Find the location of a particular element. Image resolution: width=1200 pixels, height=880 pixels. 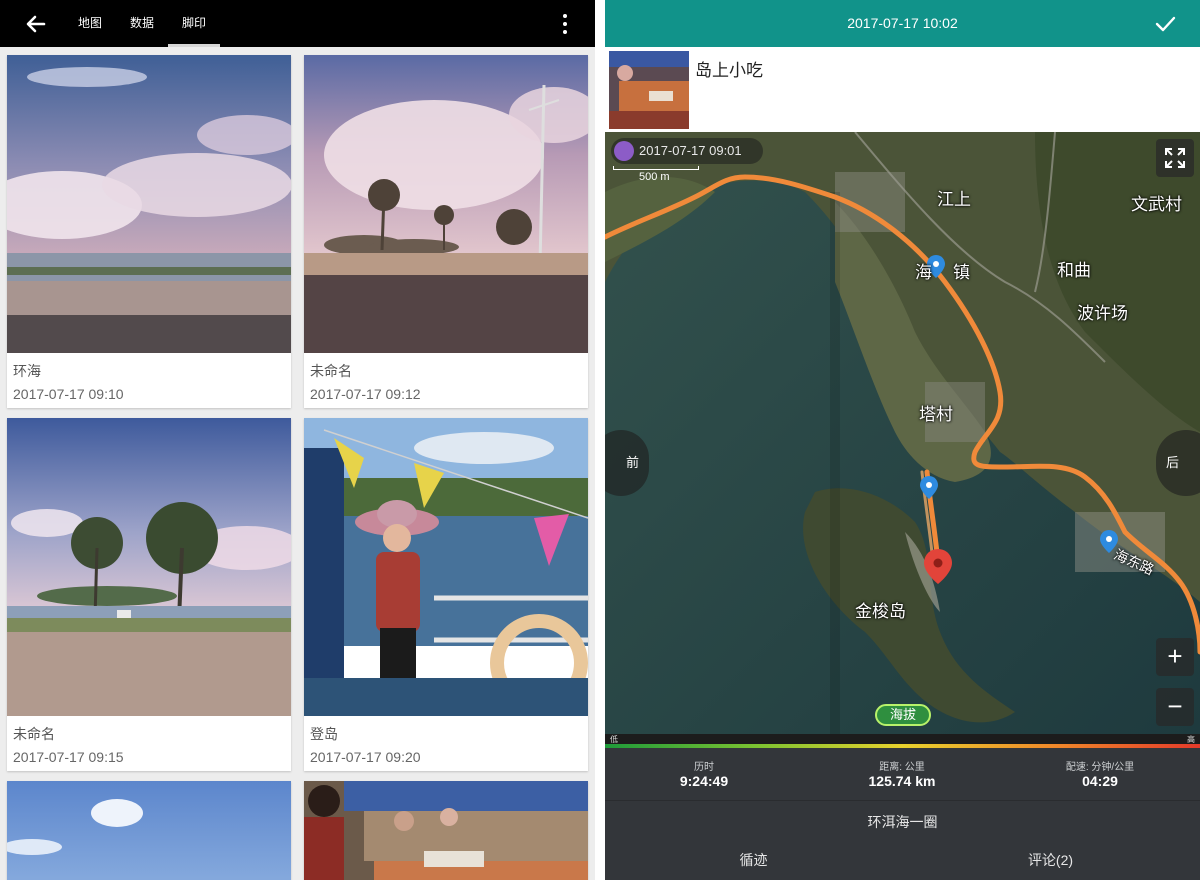

stat-label: 距离: 公里 is located at coordinates (902, 767).